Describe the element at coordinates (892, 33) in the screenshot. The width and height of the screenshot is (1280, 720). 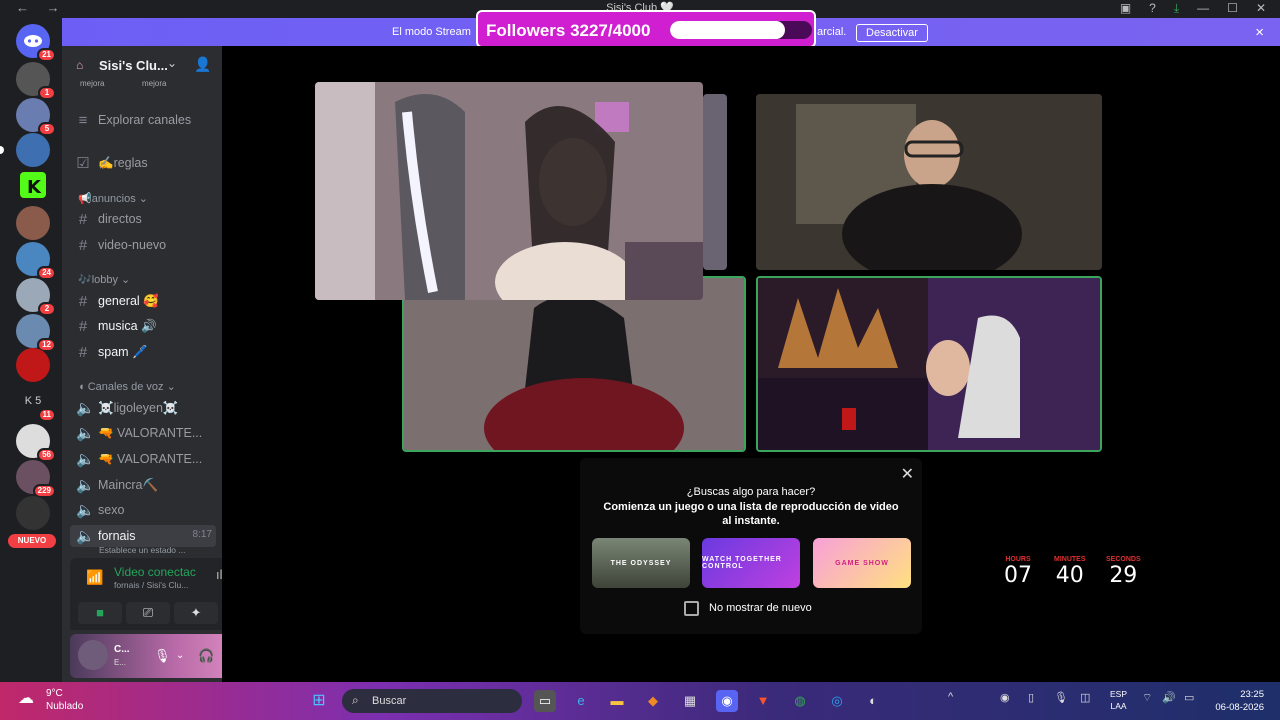
I see `deactivate-button: Desactivar` at that location.